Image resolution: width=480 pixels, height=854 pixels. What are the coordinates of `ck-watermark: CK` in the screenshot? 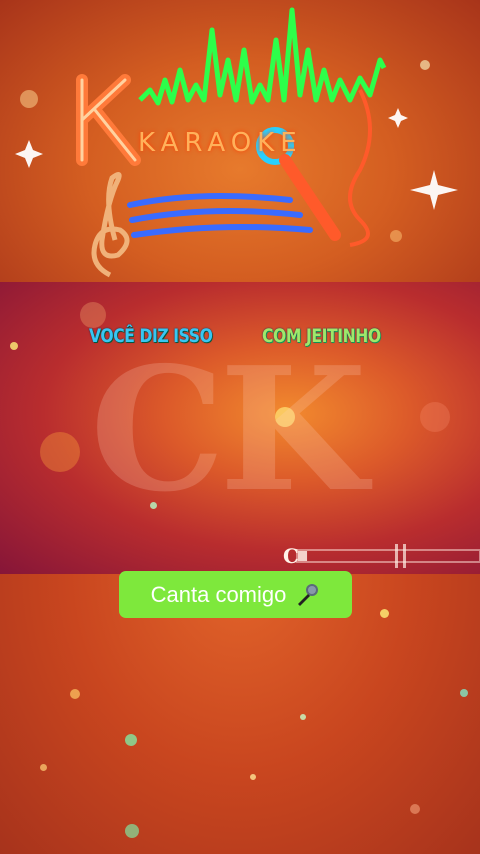 It's located at (228, 430).